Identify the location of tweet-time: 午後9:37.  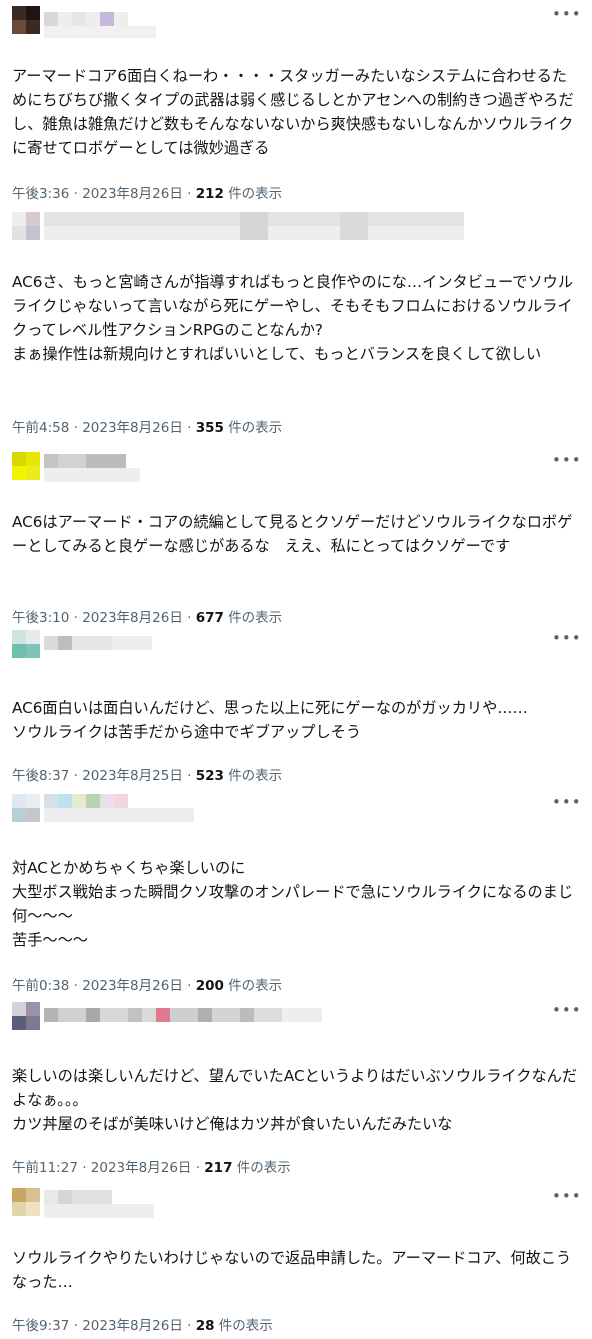
(40, 1326).